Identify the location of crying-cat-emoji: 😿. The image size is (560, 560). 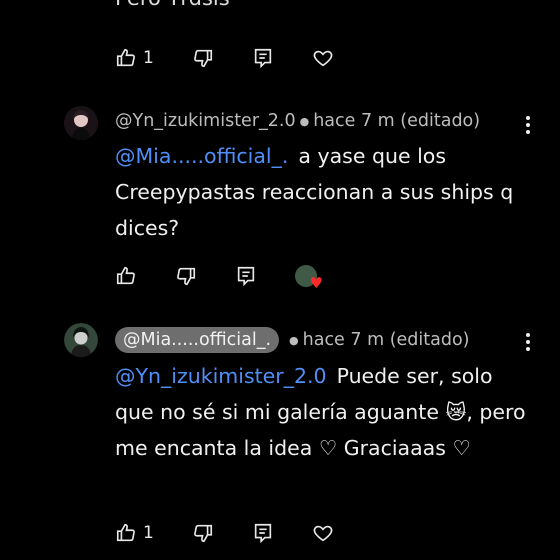
(456, 412).